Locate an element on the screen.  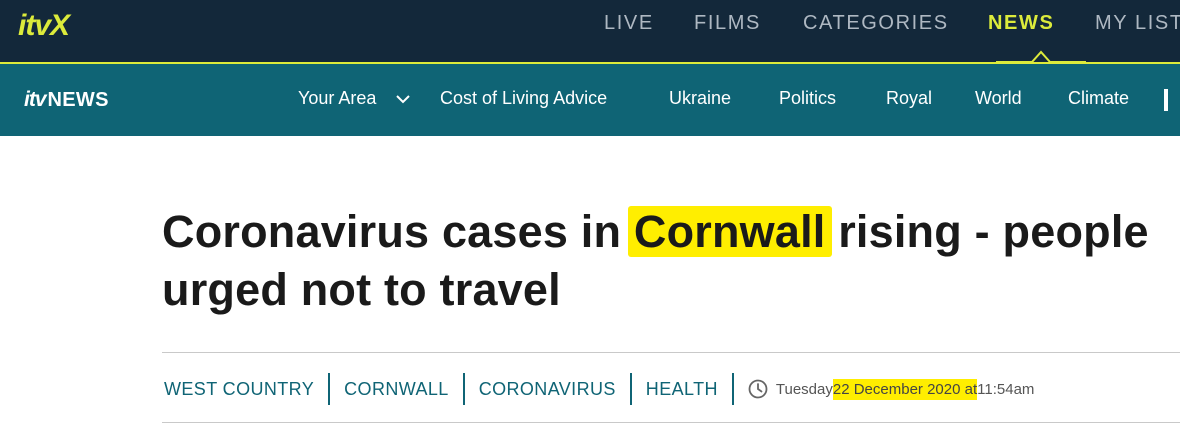
publish-date: Tuesday 22 December 2020 at 11:54am is located at coordinates (884, 389).